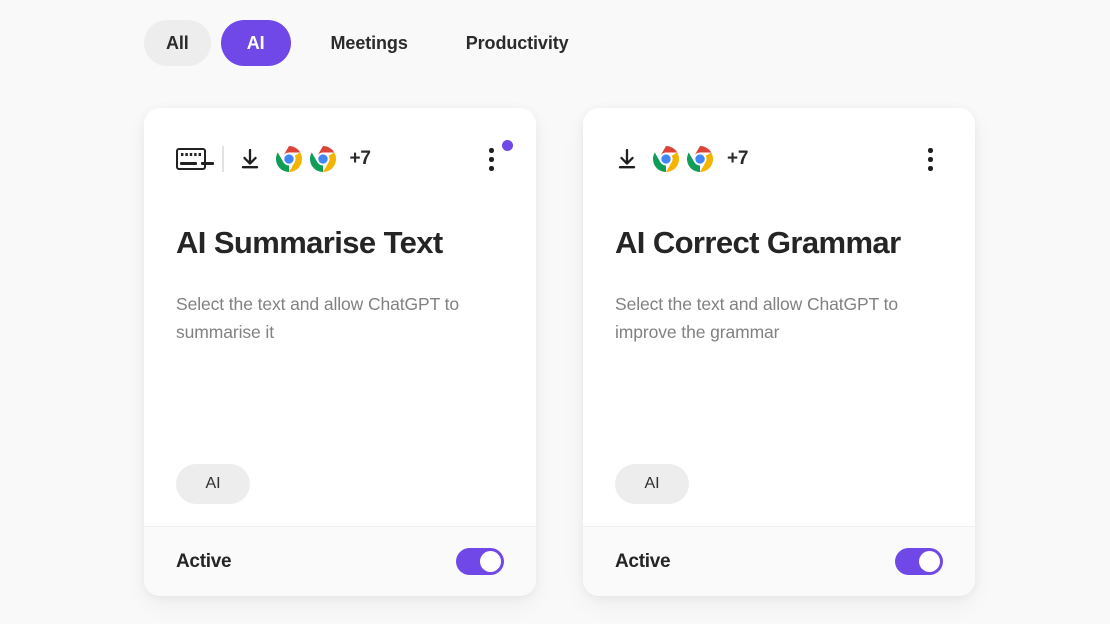  I want to click on header-divider, so click(223, 159).